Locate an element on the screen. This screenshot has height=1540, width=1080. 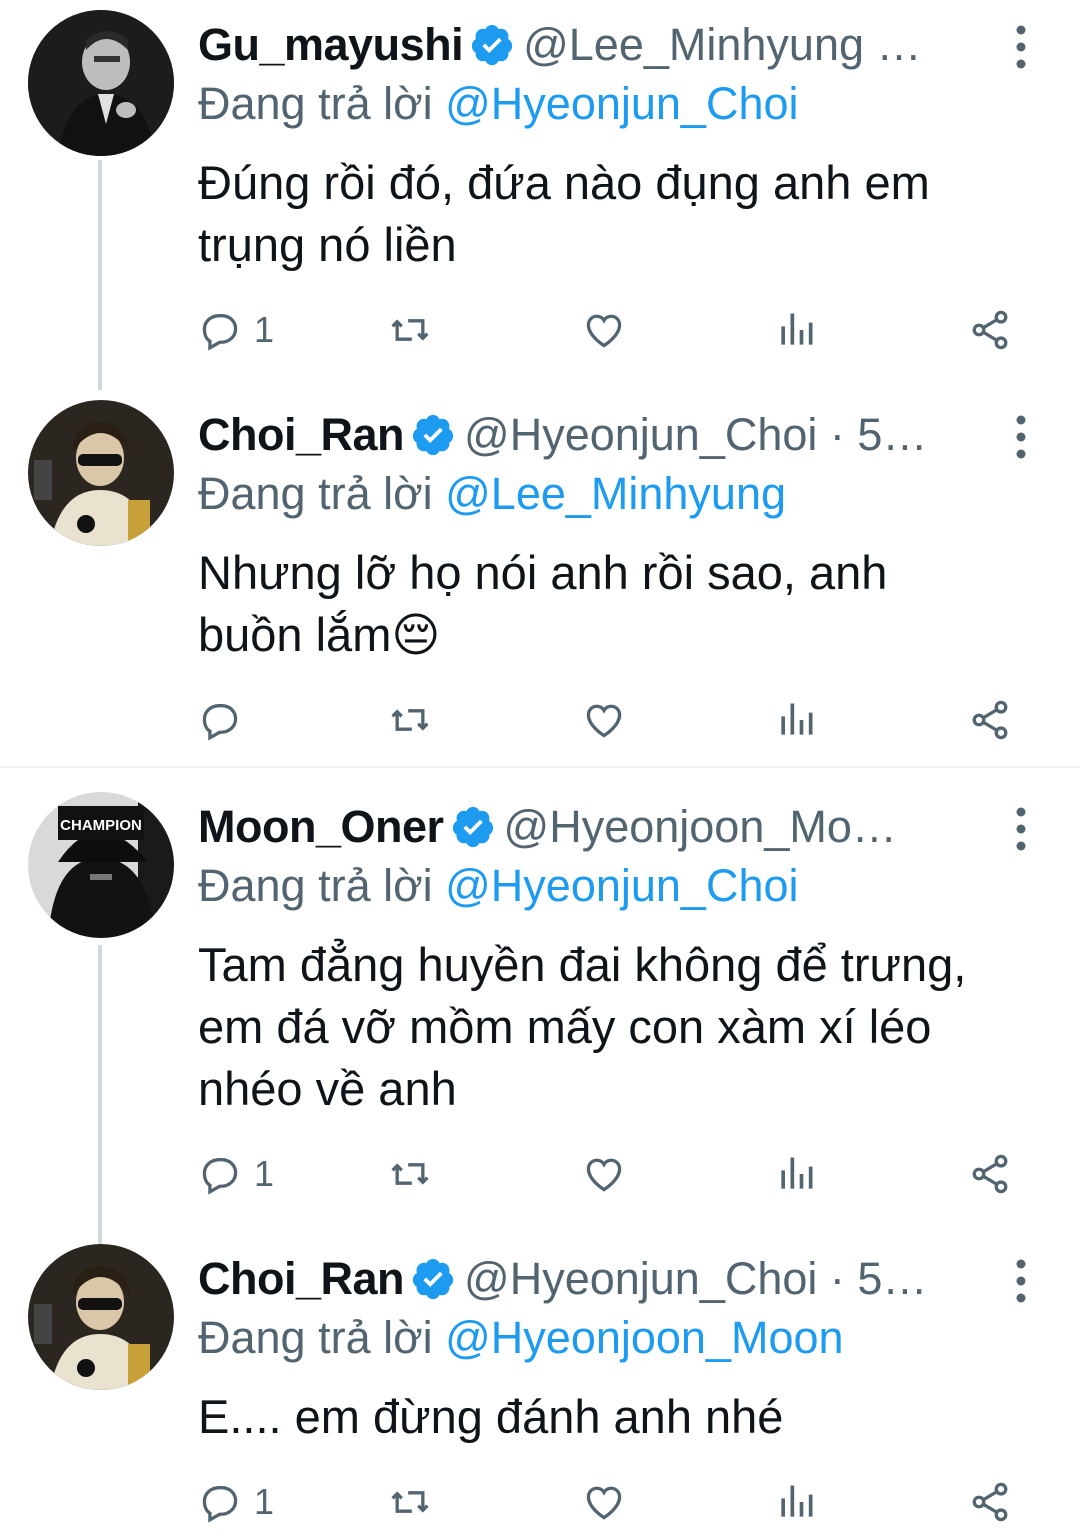
tweet-text-line: nhéo về anh is located at coordinates (327, 1088).